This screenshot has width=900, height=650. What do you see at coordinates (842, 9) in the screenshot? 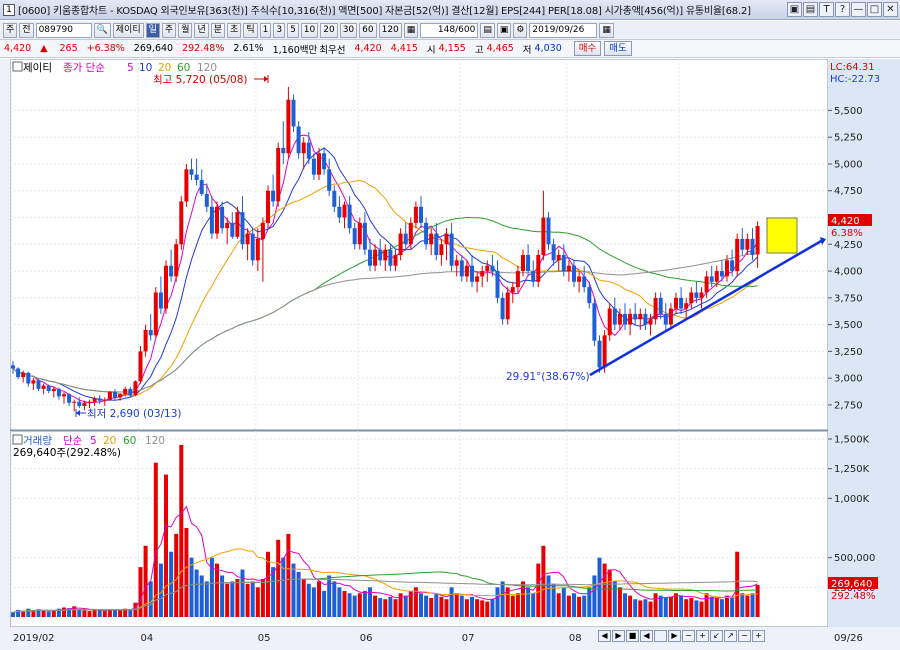
I see `help-icon: ?` at bounding box center [842, 9].